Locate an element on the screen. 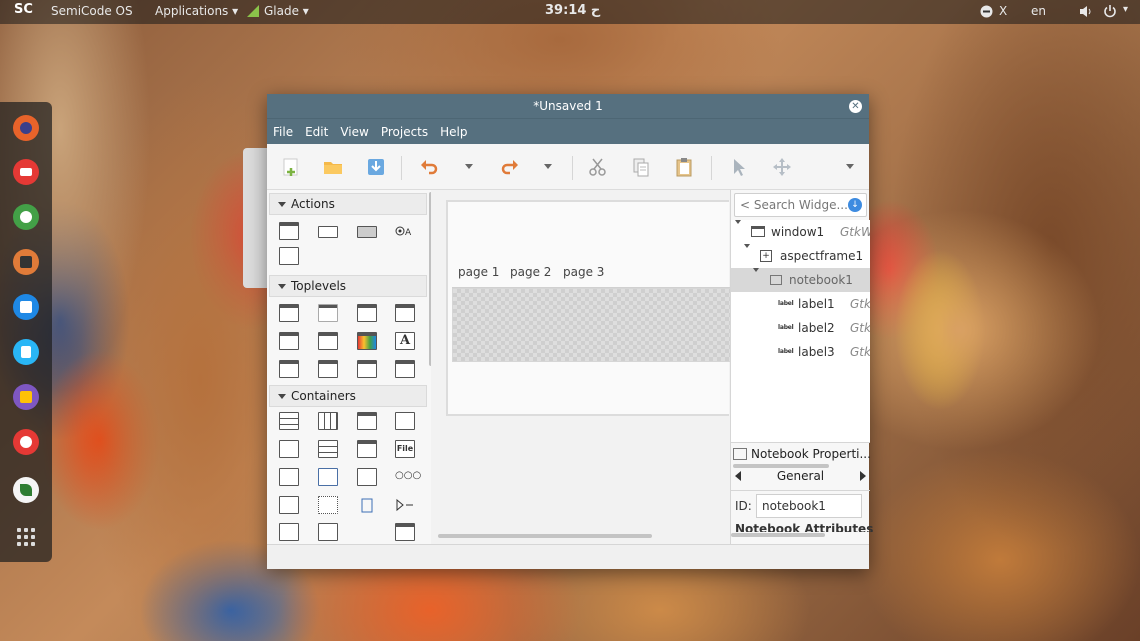  menu-projects: Projects is located at coordinates (404, 132).